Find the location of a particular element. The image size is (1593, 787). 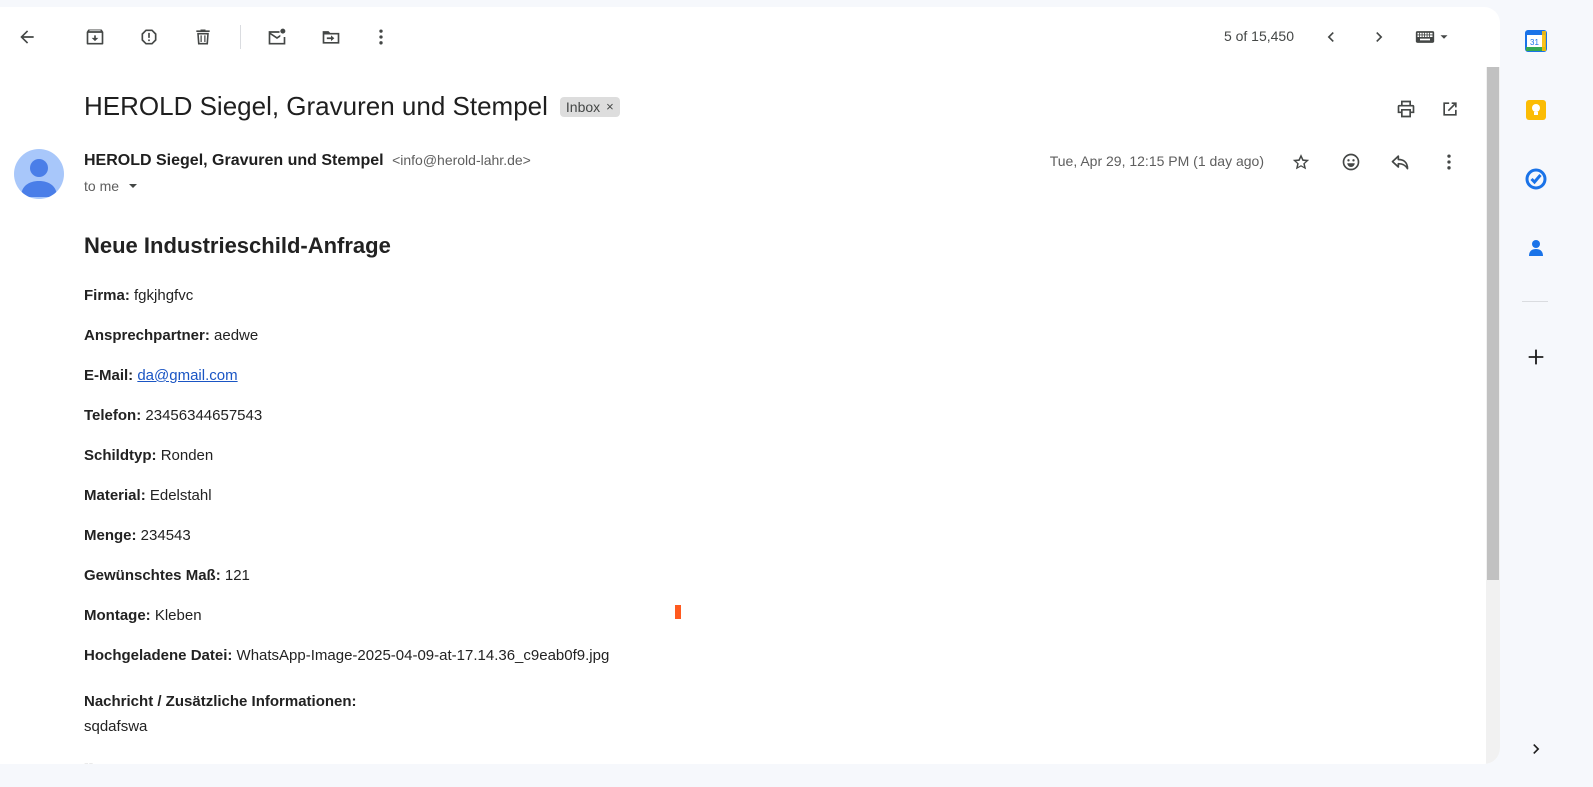

field-schildtyp: Schildtyp: Ronden is located at coordinates (148, 455).